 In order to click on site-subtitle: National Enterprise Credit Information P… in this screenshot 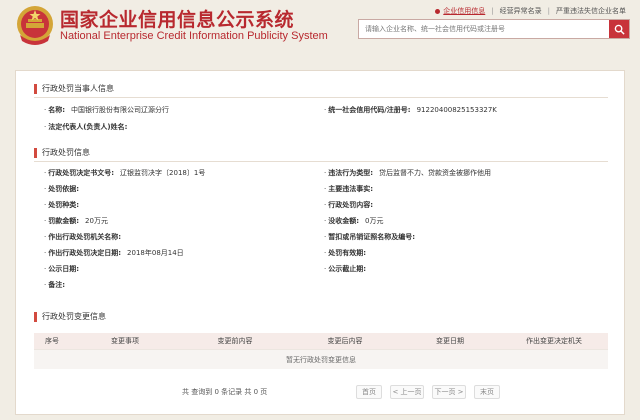, I will do `click(194, 36)`.